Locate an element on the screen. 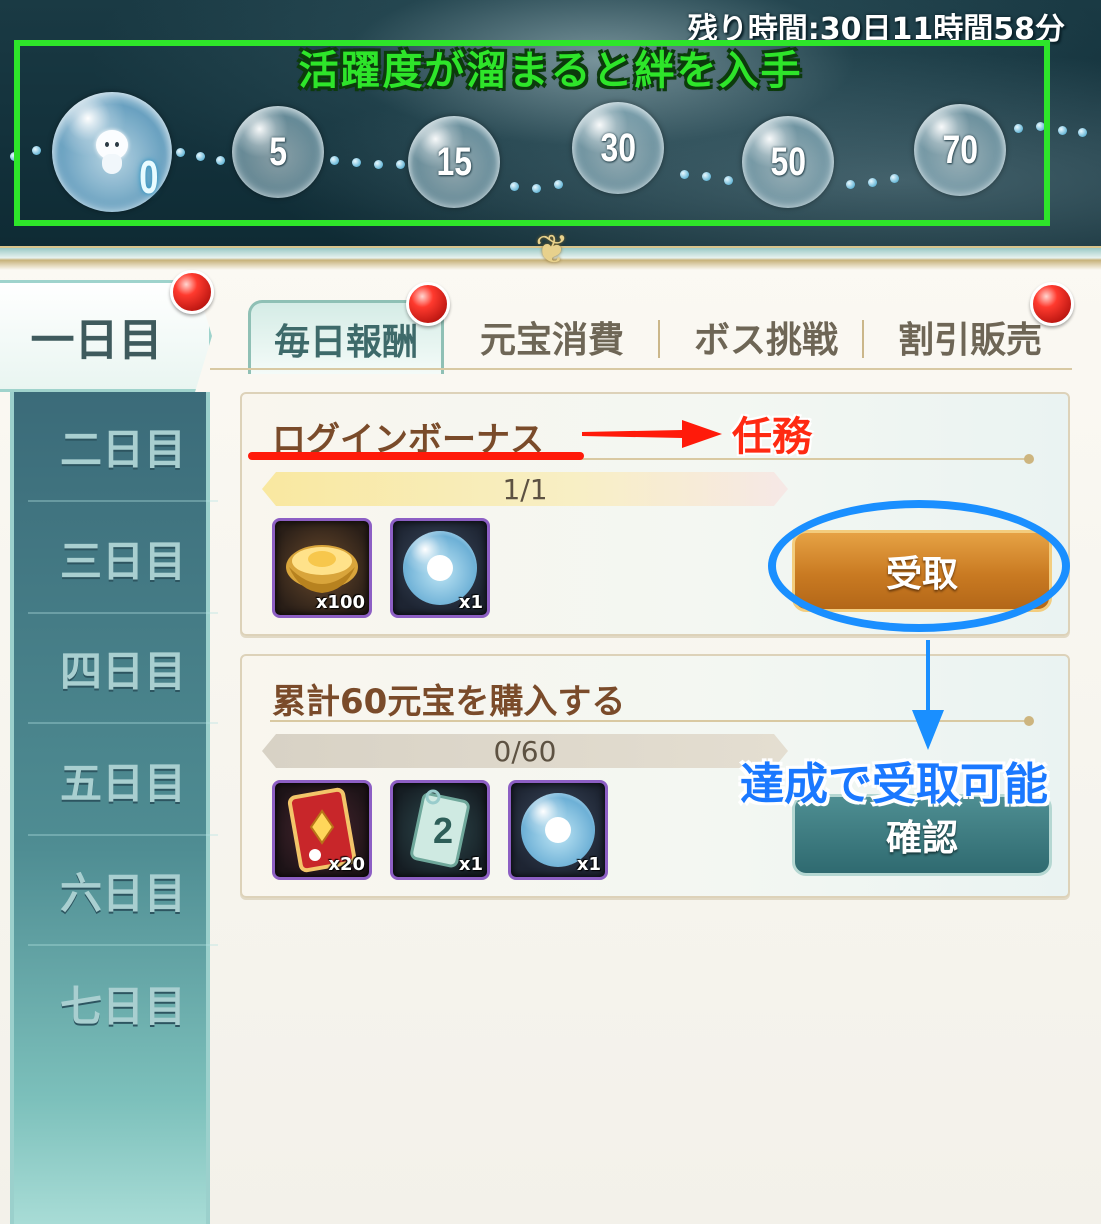  annotation-achieve-label: 達成で受取可能 is located at coordinates (894, 784).